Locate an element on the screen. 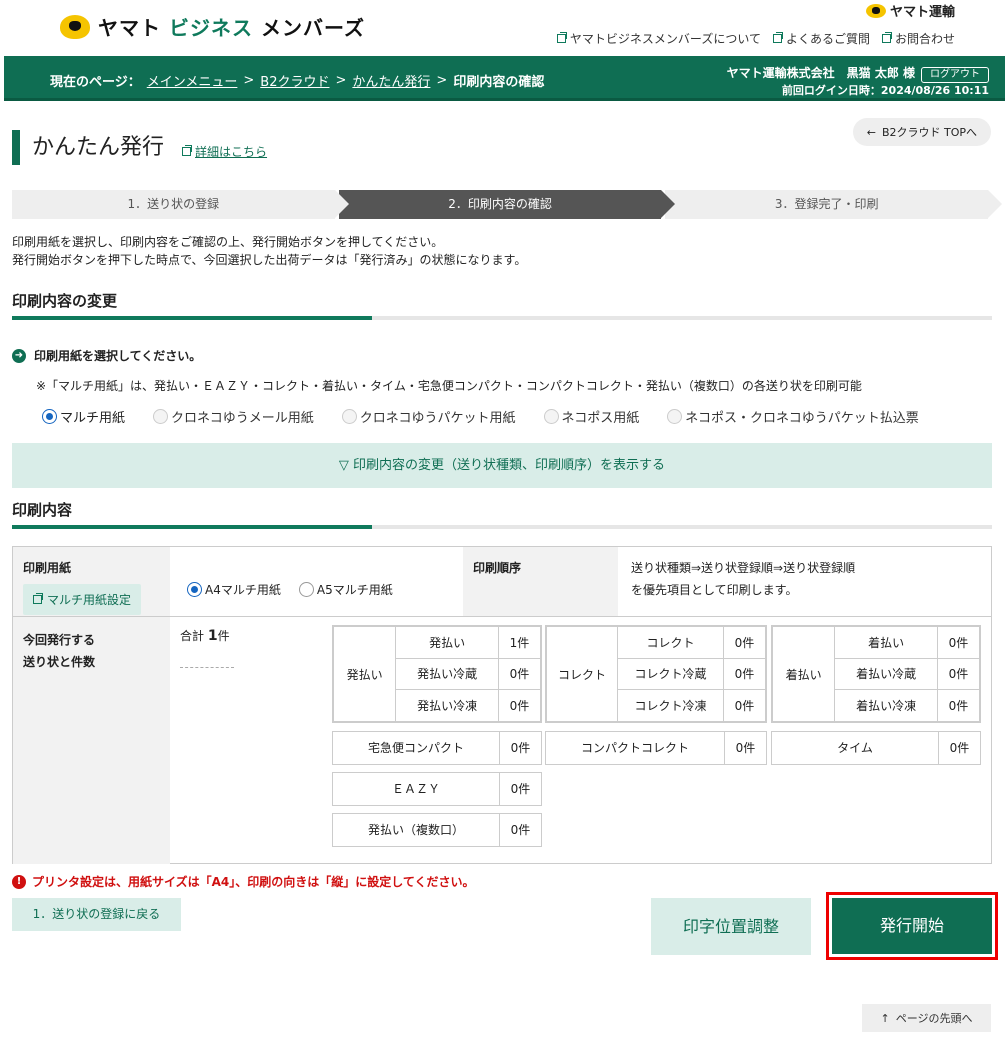 Image resolution: width=1005 pixels, height=1044 pixels. paper-size-radio-group: A4マルチ用紙 A5マルチ用紙 is located at coordinates (290, 589).